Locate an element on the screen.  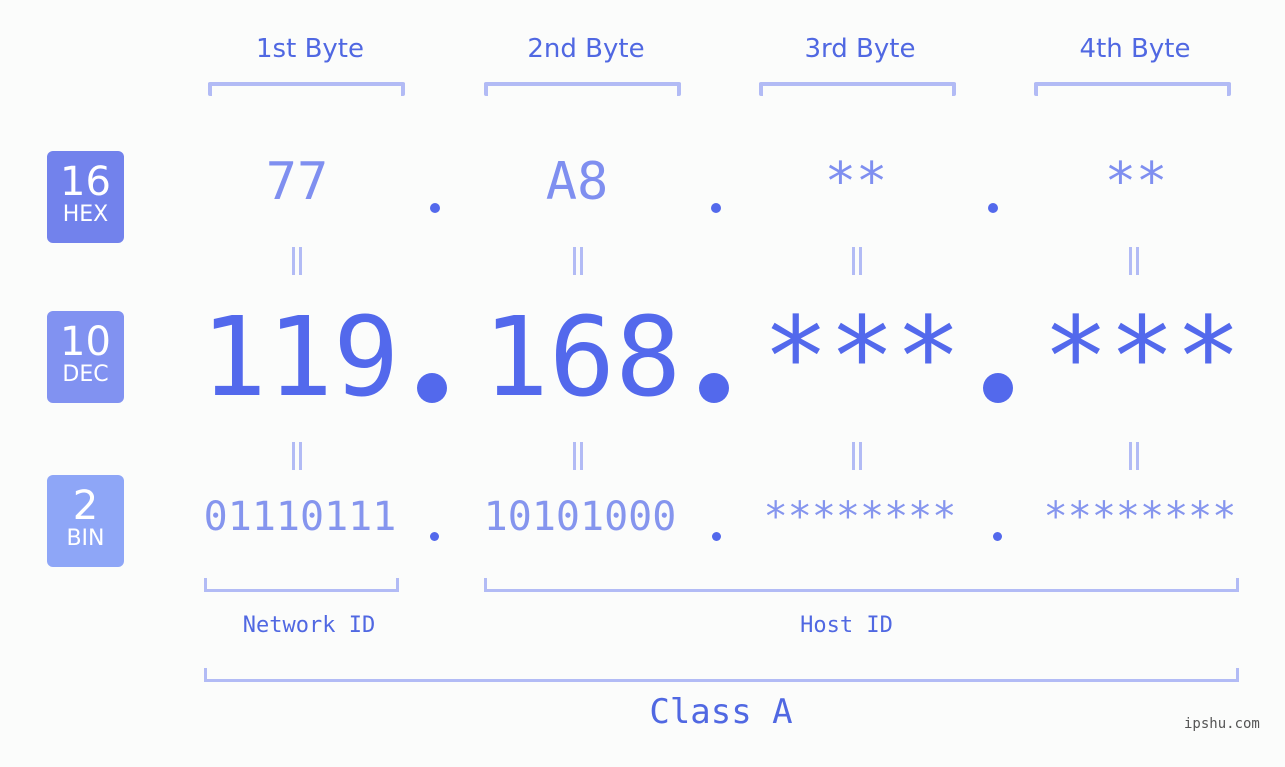
byte-header-4: 4th Byte is located at coordinates (1135, 49).